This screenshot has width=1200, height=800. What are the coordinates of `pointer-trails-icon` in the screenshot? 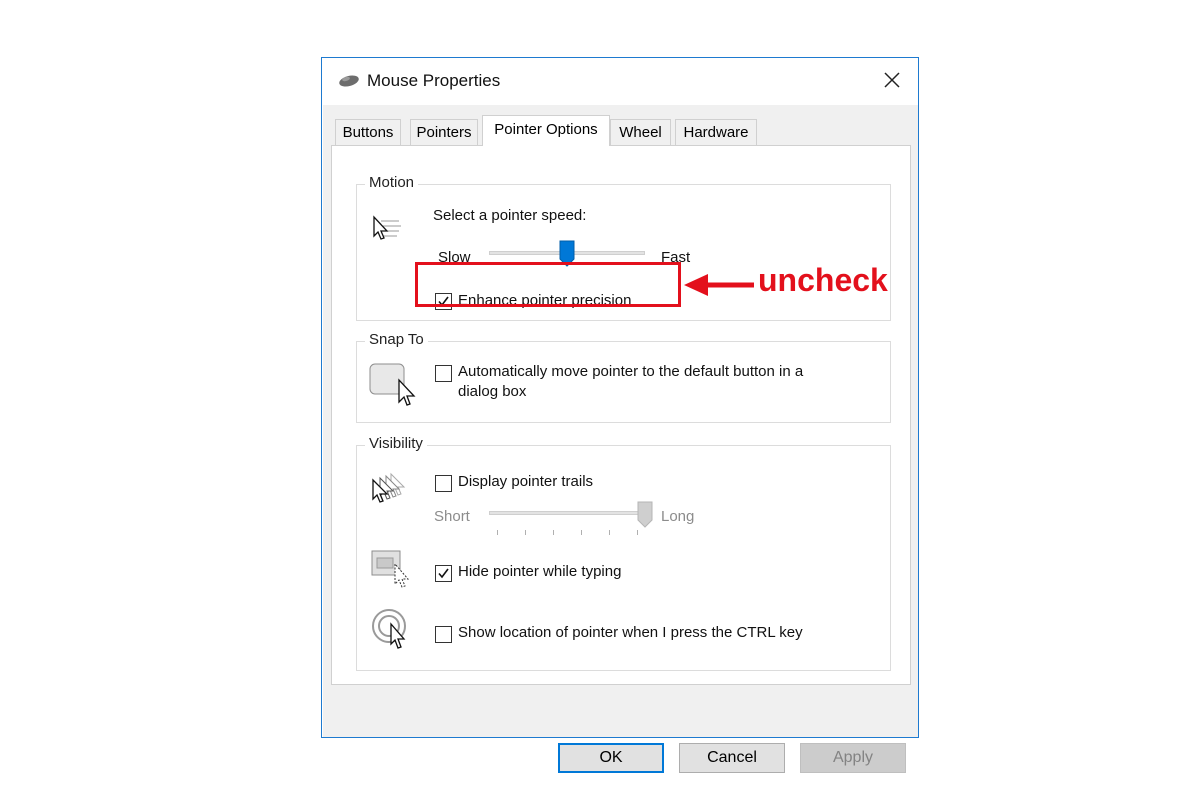 It's located at (391, 492).